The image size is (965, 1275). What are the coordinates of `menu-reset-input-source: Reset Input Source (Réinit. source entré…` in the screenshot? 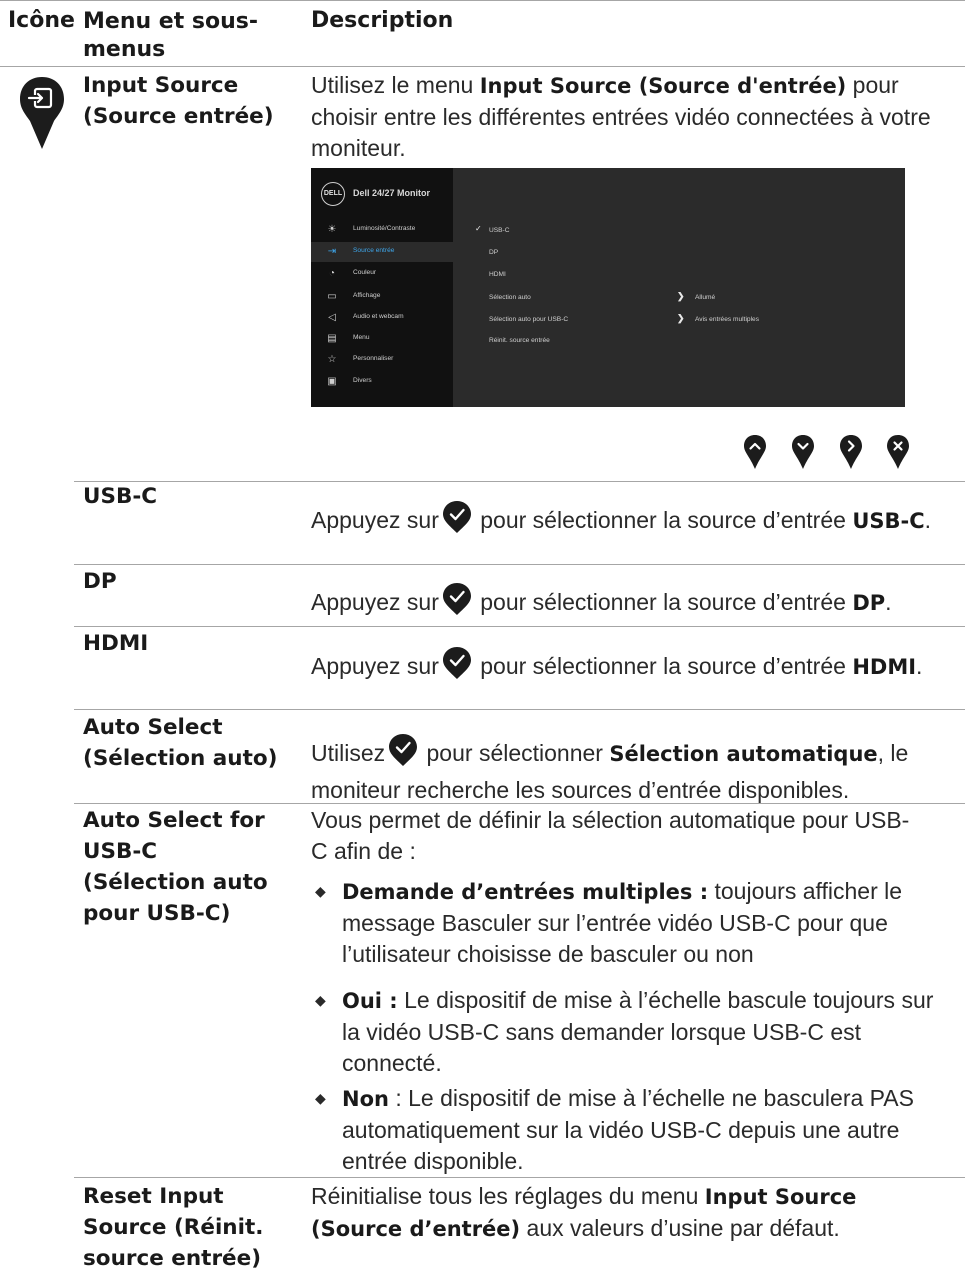 It's located at (173, 1227).